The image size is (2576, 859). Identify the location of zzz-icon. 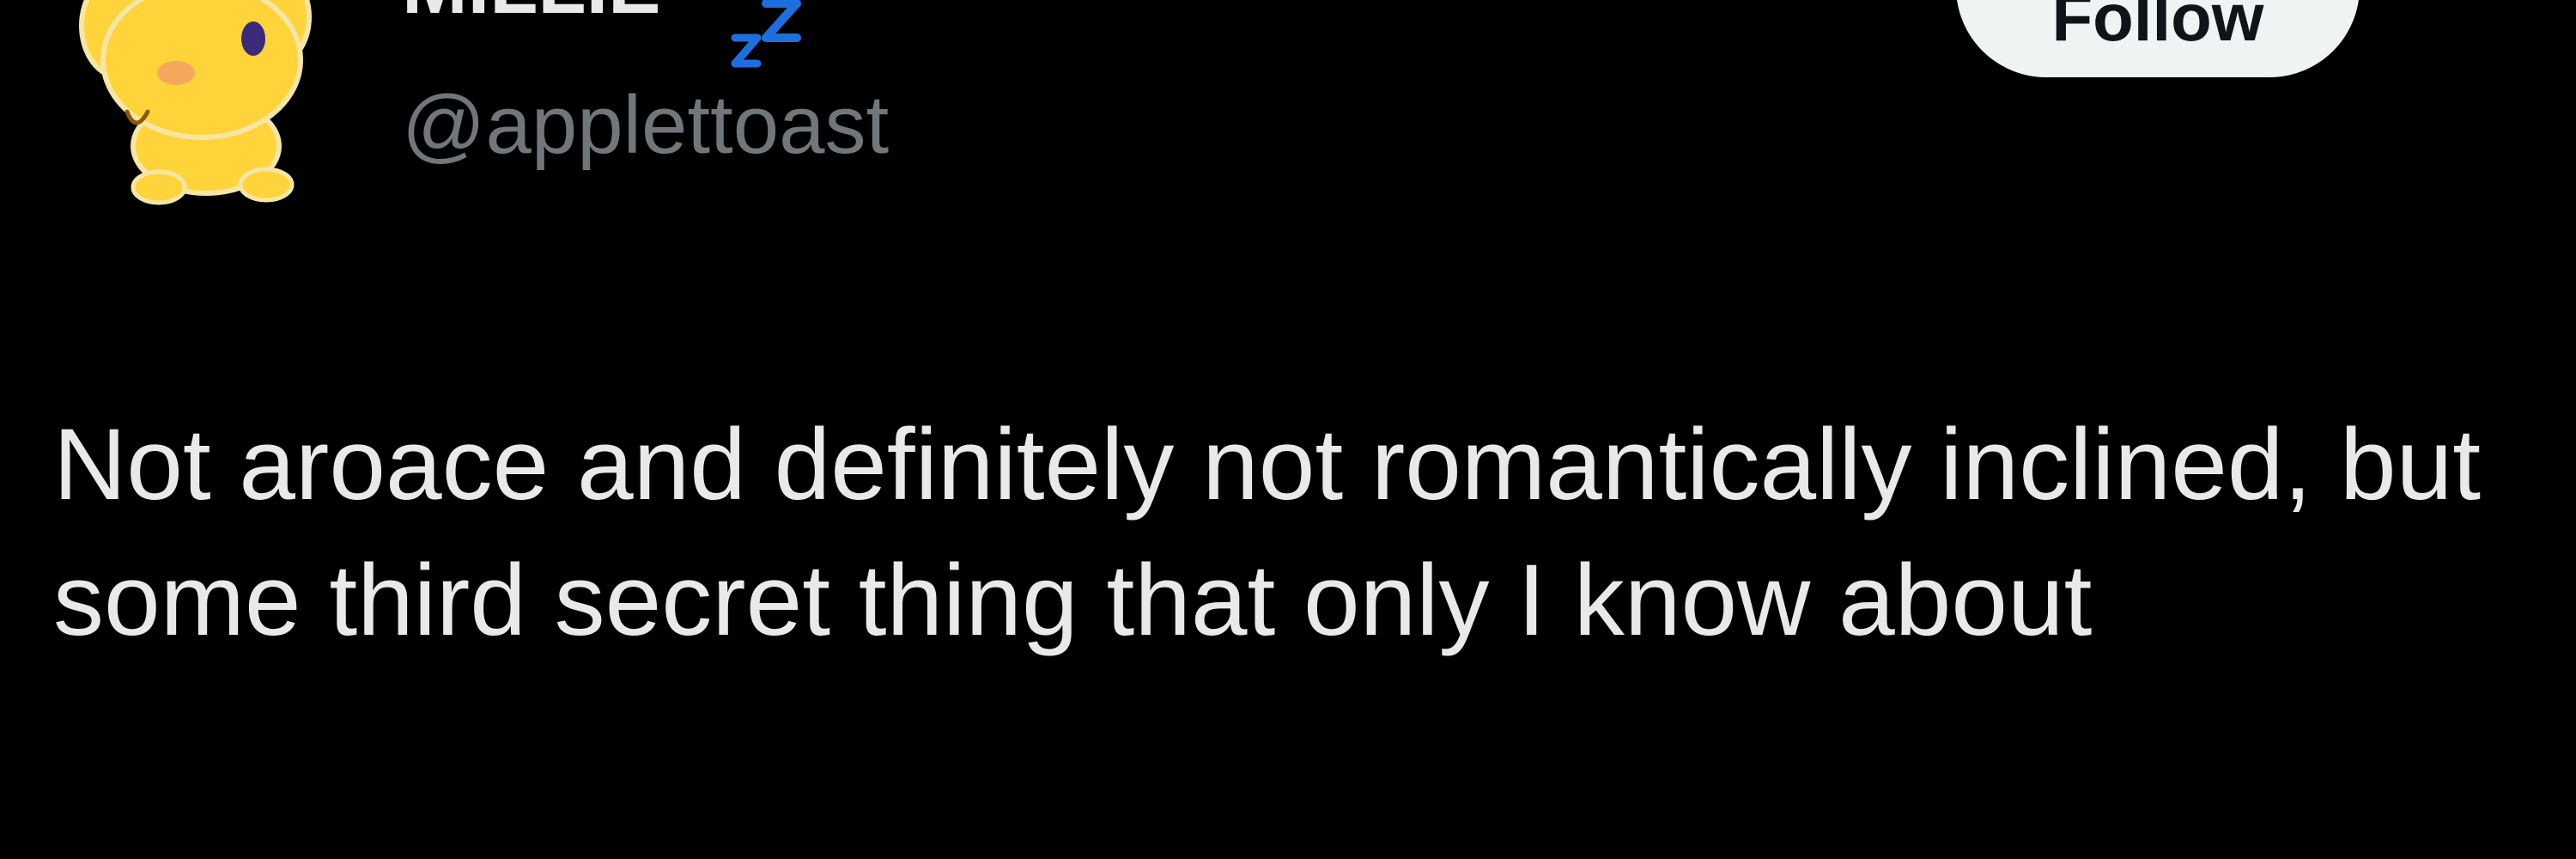
(766, 34).